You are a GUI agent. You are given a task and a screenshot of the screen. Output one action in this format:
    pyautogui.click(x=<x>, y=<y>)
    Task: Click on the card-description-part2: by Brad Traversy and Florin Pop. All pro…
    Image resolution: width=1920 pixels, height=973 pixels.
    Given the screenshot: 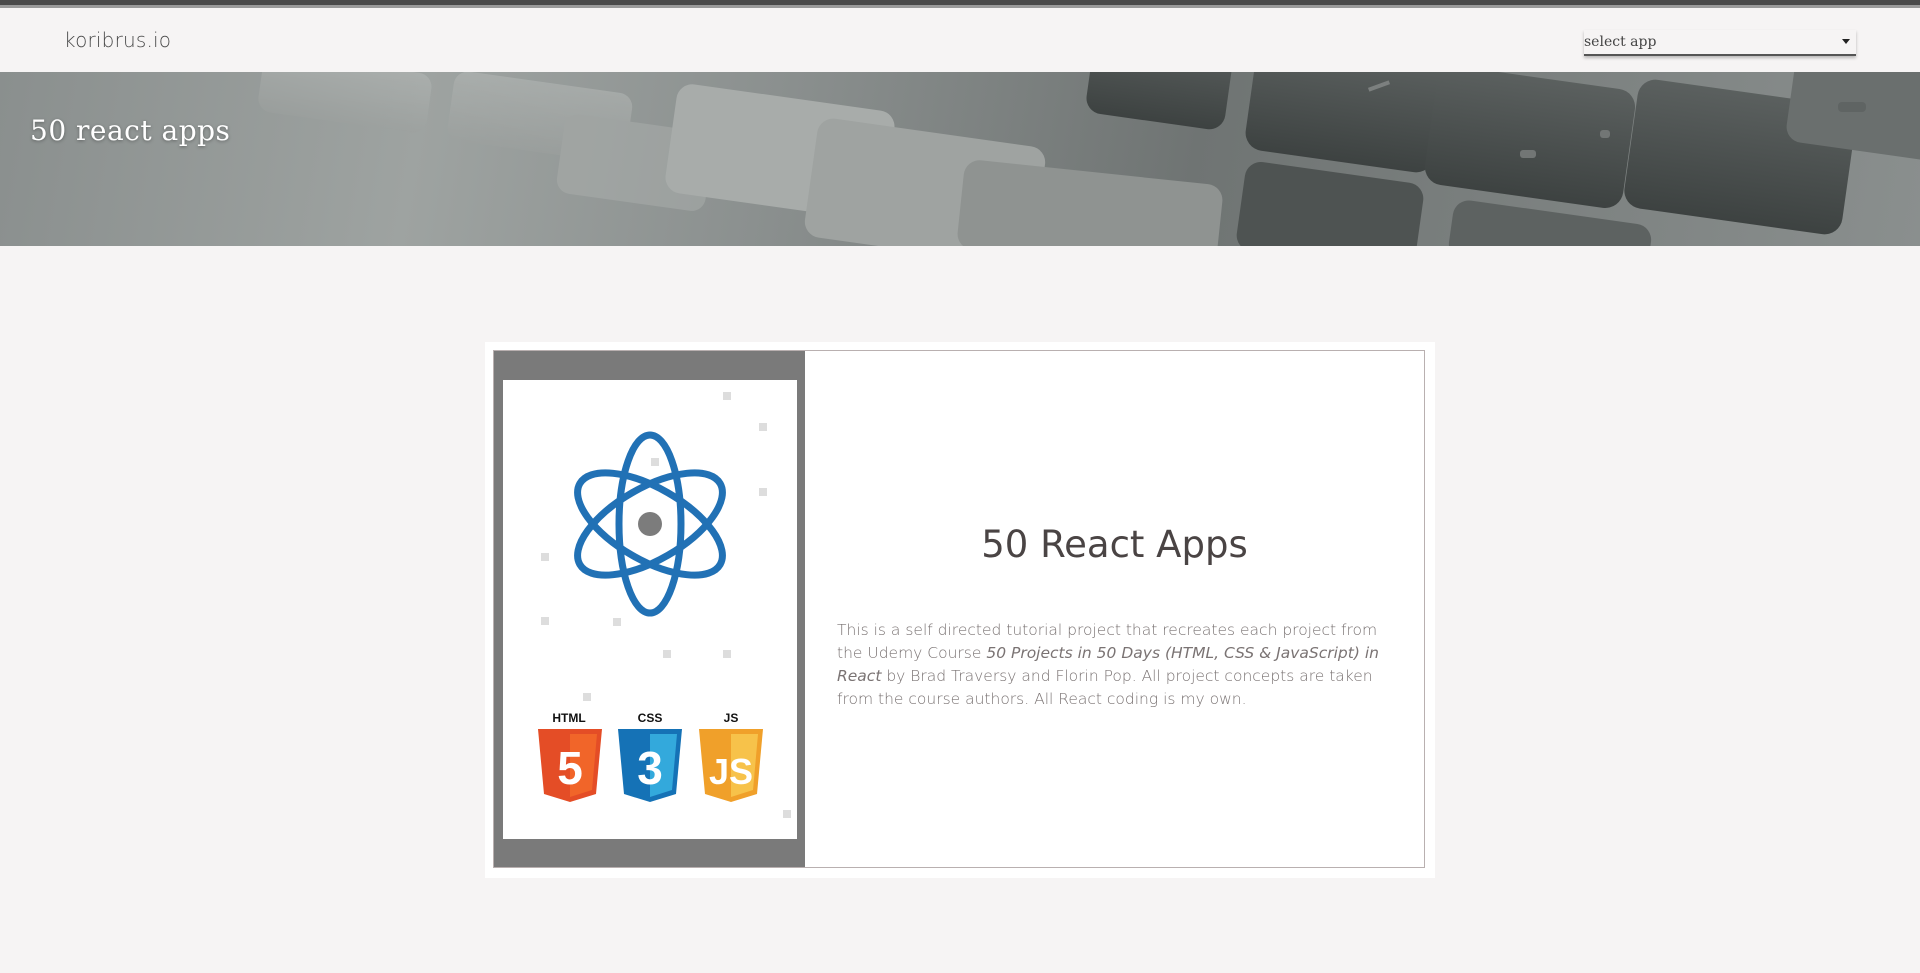 What is the action you would take?
    pyautogui.click(x=1105, y=687)
    